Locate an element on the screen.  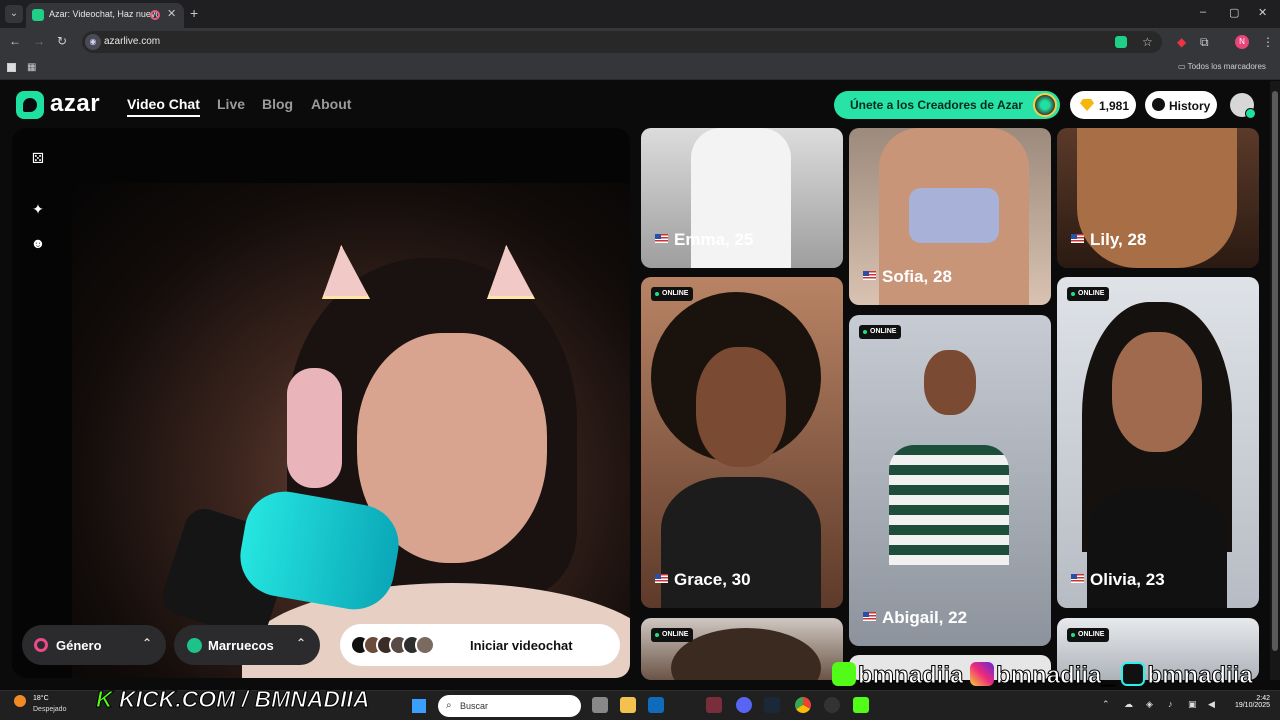
site-info-icon: ◉ is located at coordinates (93, 42).